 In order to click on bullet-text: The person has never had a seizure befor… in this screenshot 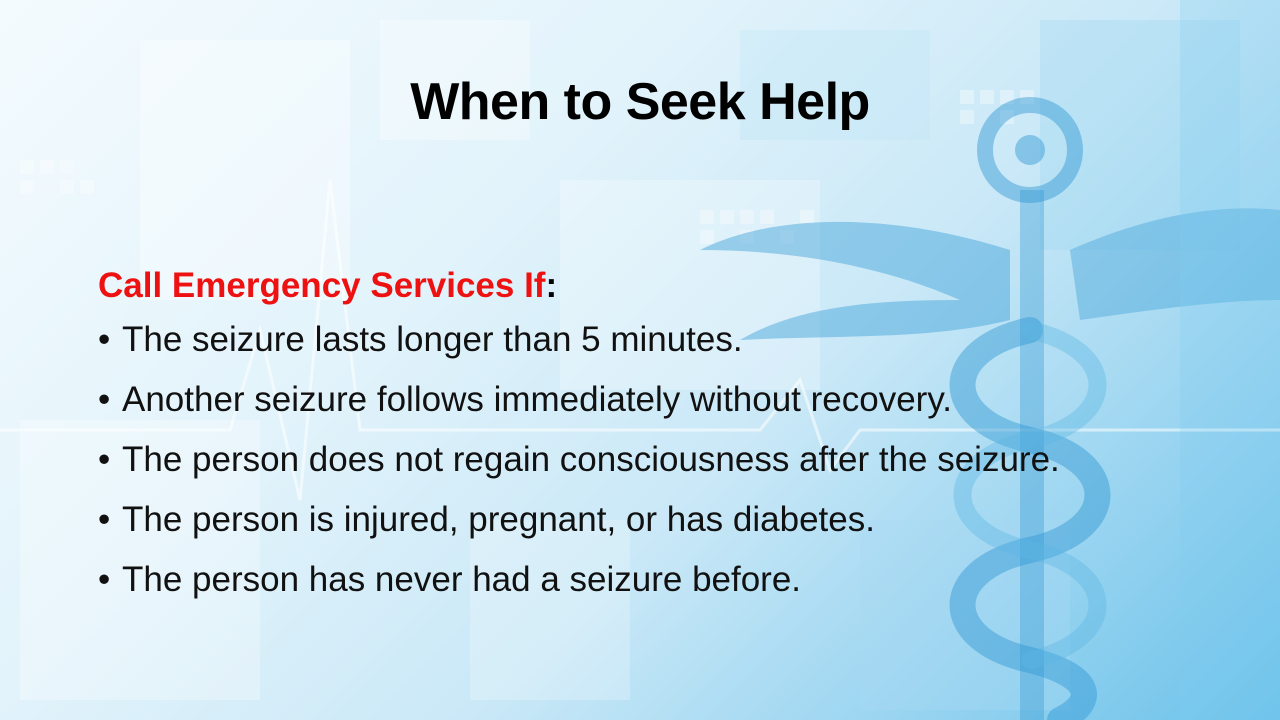, I will do `click(462, 579)`.